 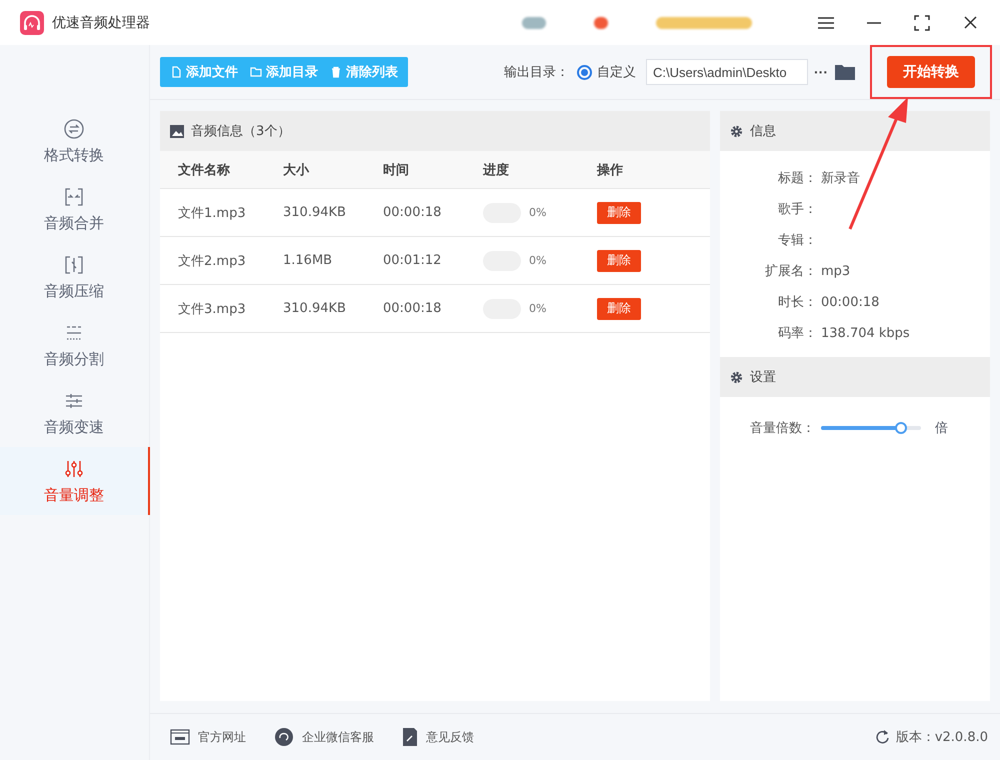 I want to click on chat-icon, so click(x=284, y=737).